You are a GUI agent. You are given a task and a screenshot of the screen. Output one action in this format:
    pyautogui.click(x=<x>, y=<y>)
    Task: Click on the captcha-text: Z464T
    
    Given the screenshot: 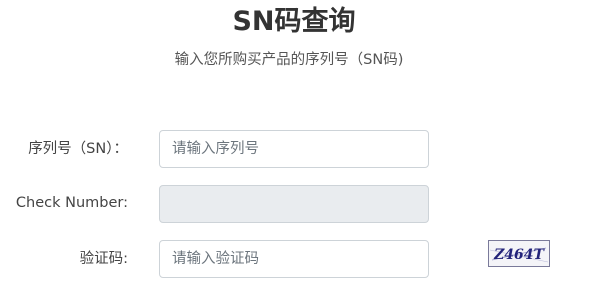 What is the action you would take?
    pyautogui.click(x=519, y=255)
    